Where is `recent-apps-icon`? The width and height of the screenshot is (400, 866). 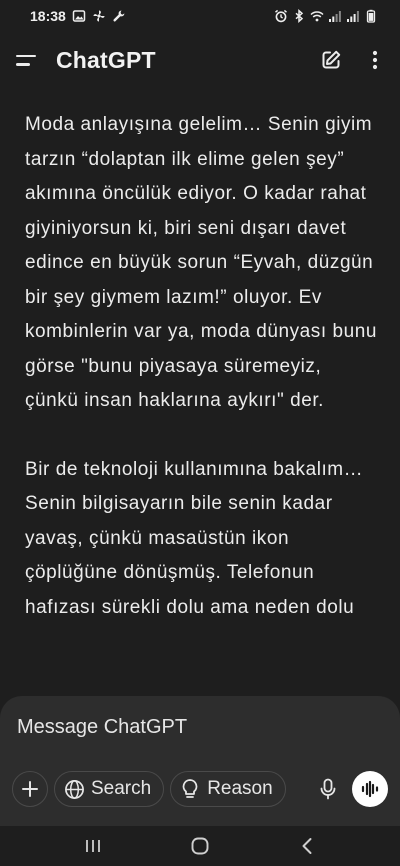
recent-apps-icon is located at coordinates (93, 846).